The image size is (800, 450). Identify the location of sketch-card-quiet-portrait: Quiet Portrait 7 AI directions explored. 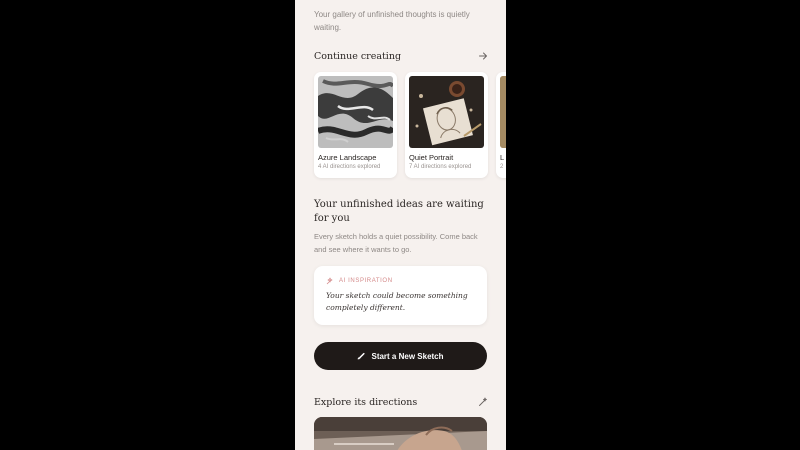
(446, 125).